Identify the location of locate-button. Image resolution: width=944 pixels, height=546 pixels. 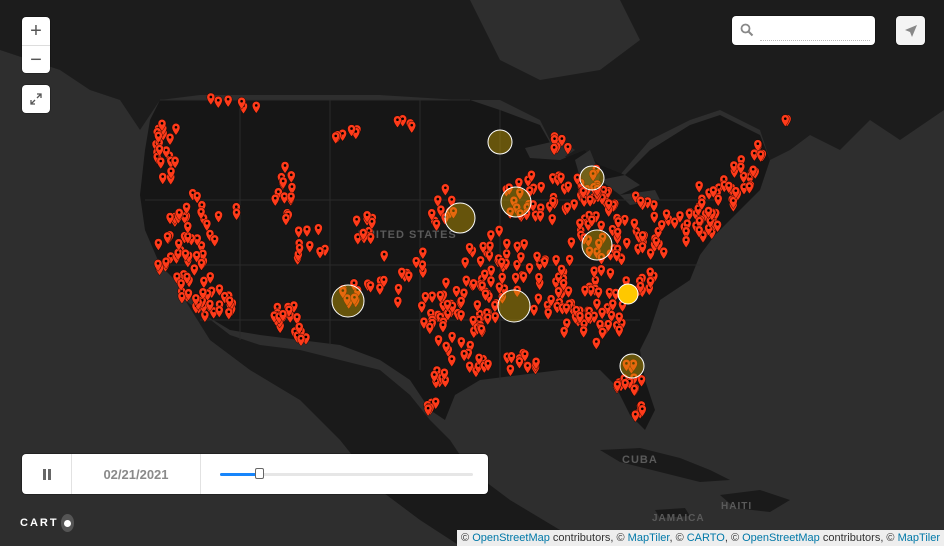
(910, 30).